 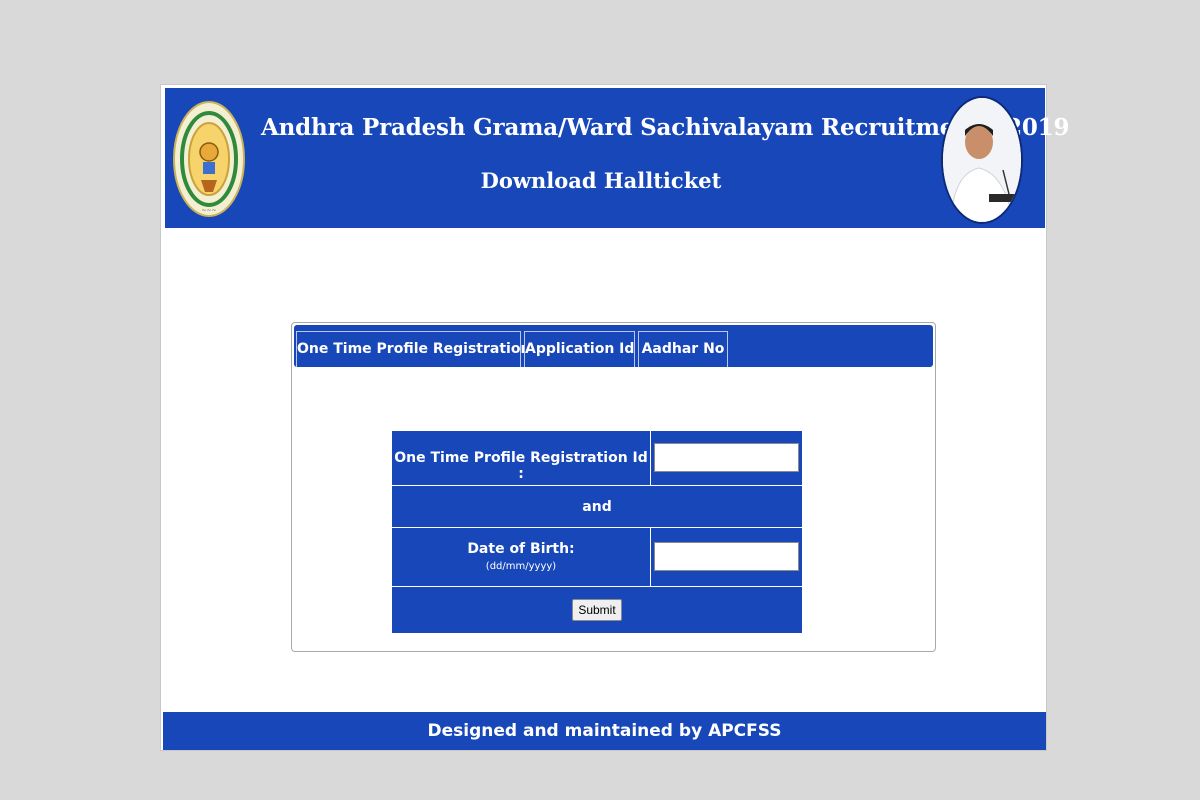 I want to click on submit-button: Submit, so click(x=597, y=610).